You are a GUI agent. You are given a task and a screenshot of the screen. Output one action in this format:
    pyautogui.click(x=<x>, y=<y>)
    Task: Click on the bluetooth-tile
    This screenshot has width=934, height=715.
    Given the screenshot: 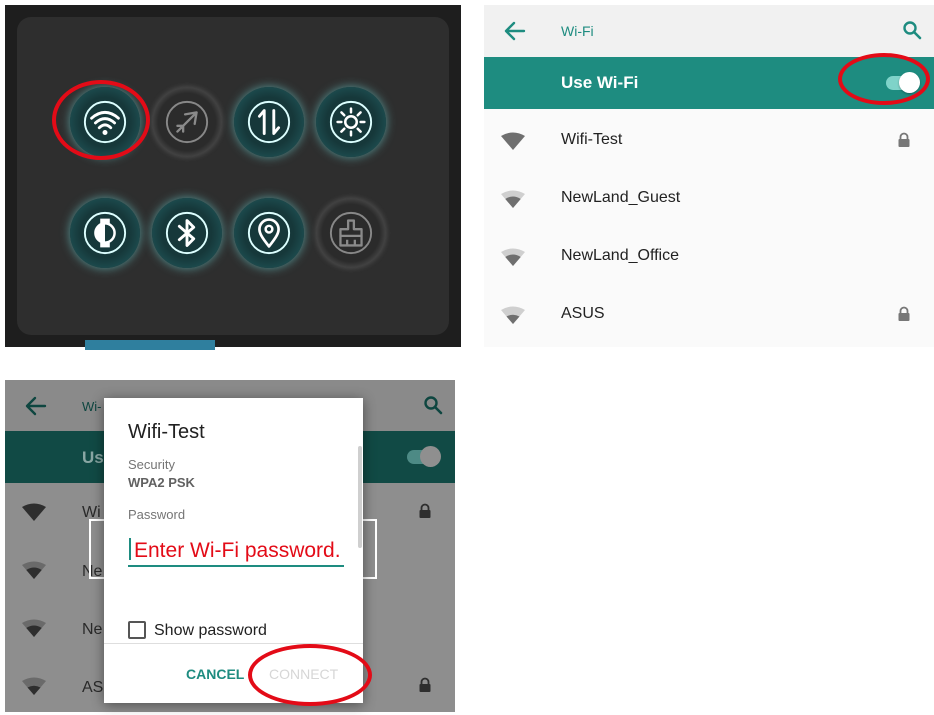 What is the action you would take?
    pyautogui.click(x=187, y=233)
    